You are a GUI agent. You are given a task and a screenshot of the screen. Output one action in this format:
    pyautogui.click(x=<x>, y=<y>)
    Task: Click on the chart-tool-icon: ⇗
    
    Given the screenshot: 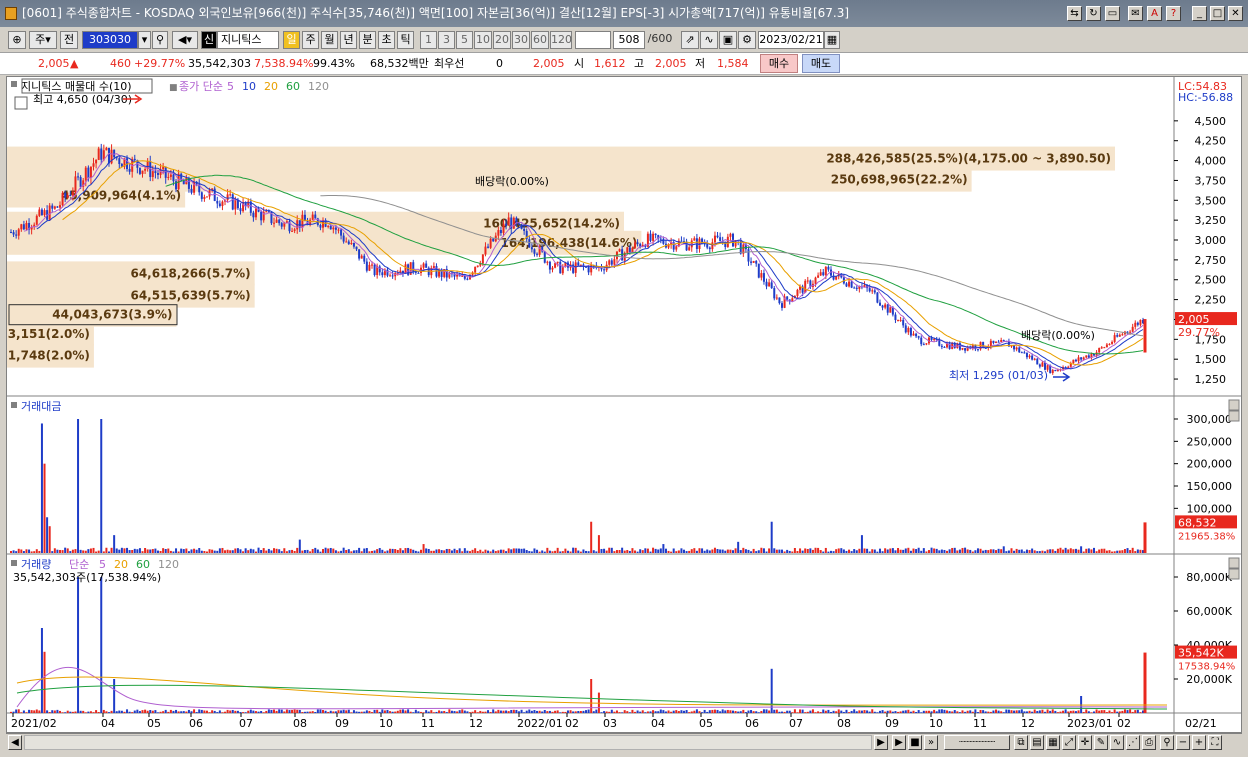 What is the action you would take?
    pyautogui.click(x=690, y=40)
    